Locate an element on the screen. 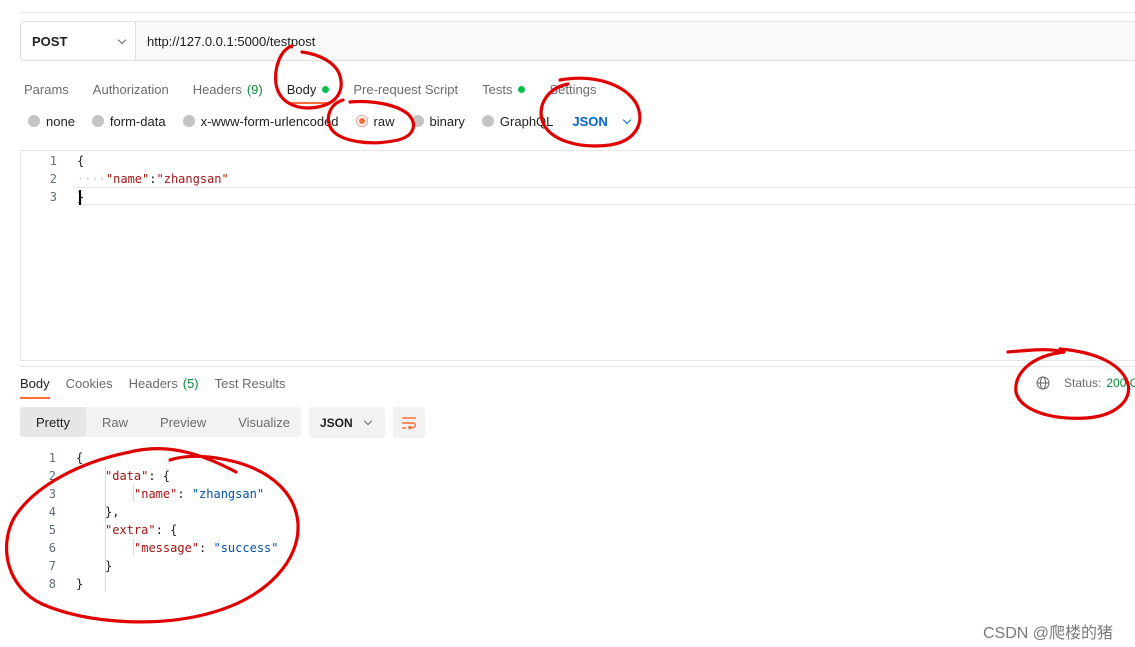  code-key: "extra" is located at coordinates (130, 530).